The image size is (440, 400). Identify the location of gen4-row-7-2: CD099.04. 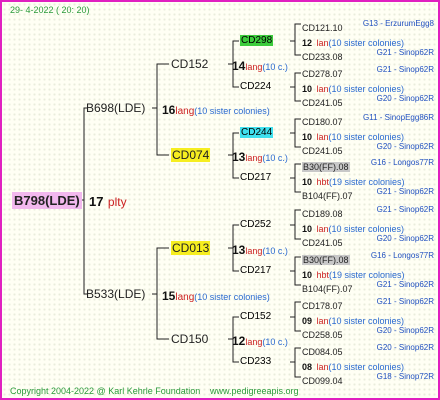
(322, 380).